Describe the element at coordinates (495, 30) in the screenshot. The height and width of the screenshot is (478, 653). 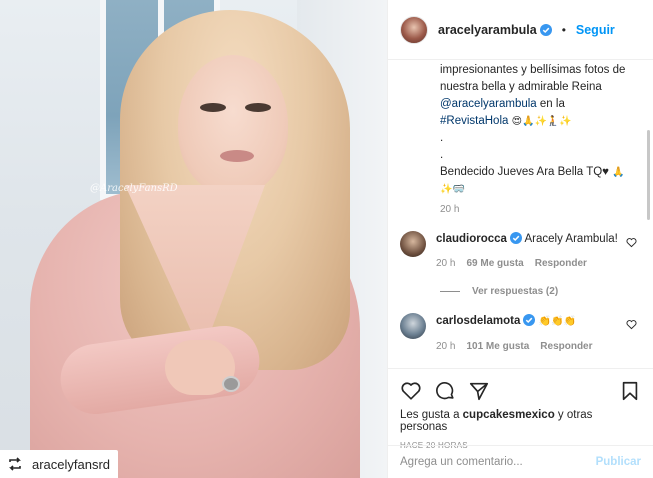
I see `author-username: aracelyarambula` at that location.